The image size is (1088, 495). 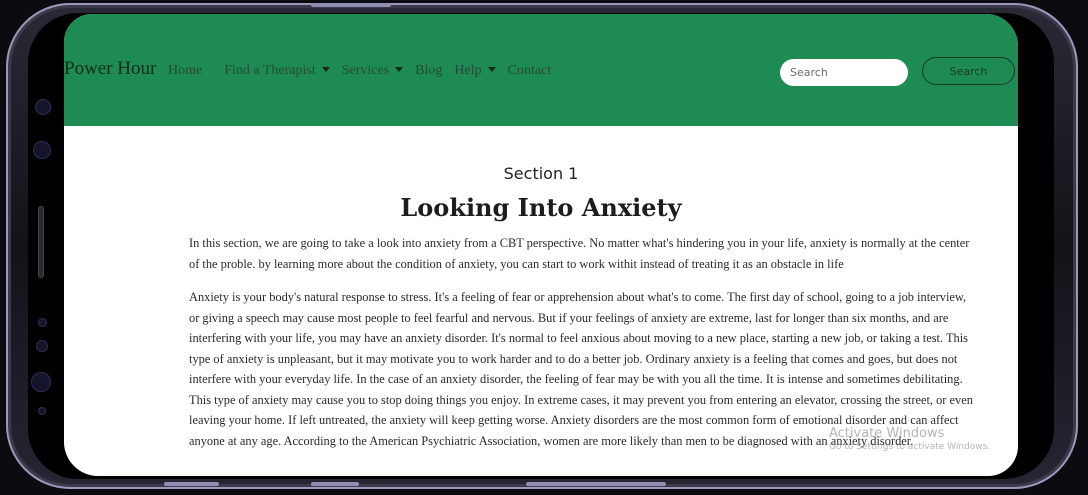 I want to click on iris-scanner-icon, so click(x=41, y=382).